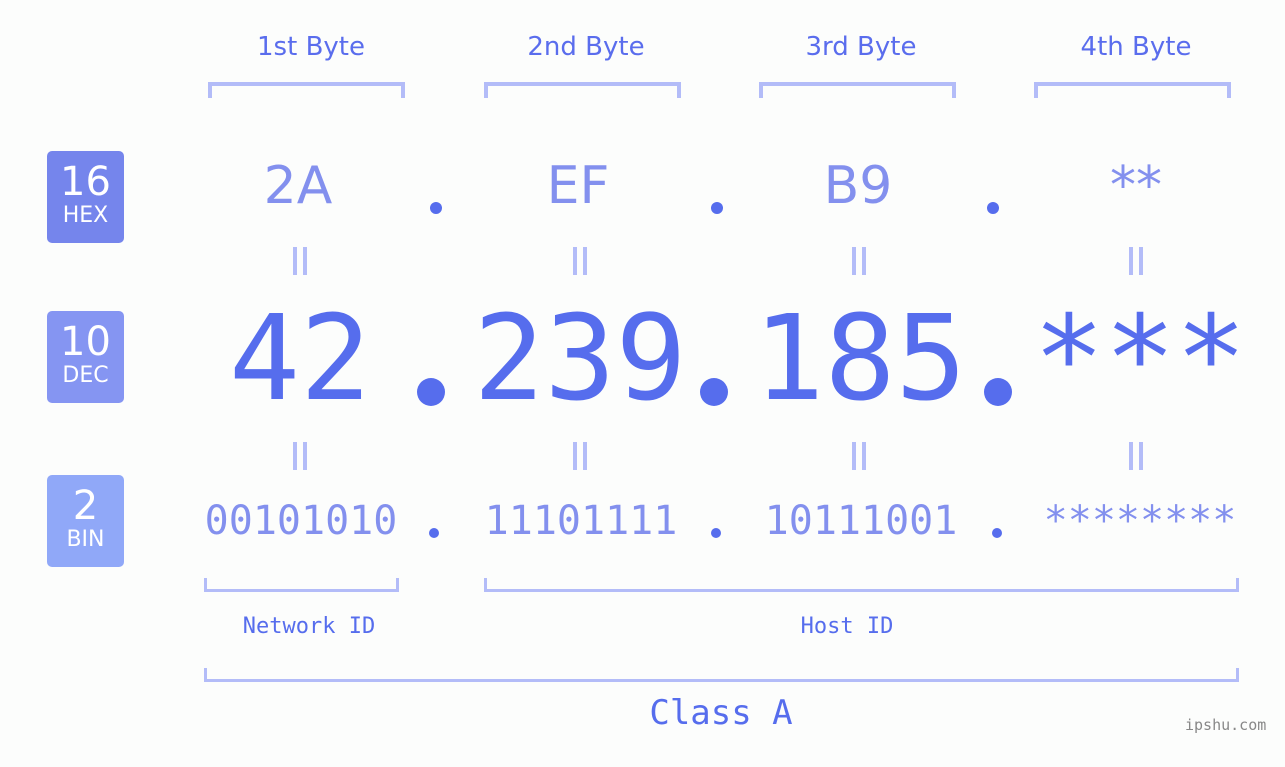 The width and height of the screenshot is (1285, 767). What do you see at coordinates (721, 675) in the screenshot?
I see `class-bracket` at bounding box center [721, 675].